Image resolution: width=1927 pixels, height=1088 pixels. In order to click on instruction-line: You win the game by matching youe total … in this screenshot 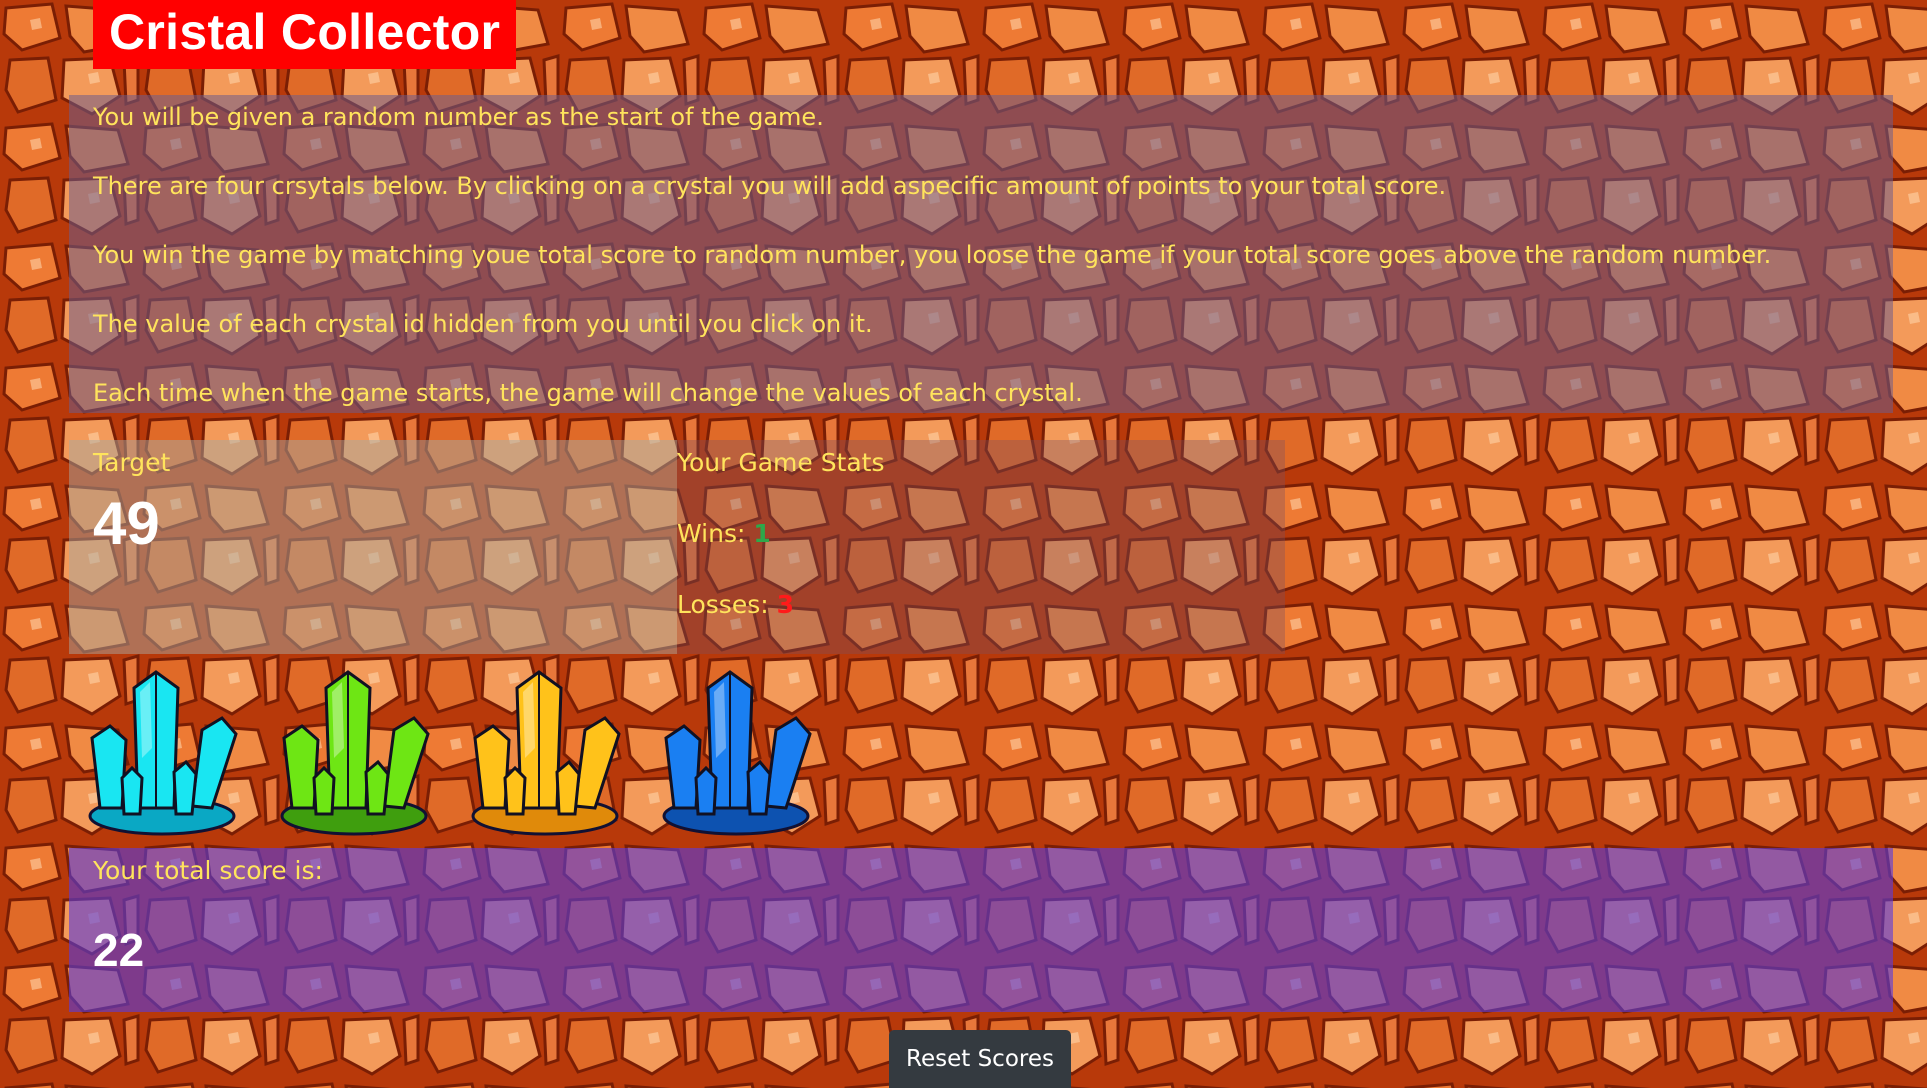, I will do `click(932, 255)`.